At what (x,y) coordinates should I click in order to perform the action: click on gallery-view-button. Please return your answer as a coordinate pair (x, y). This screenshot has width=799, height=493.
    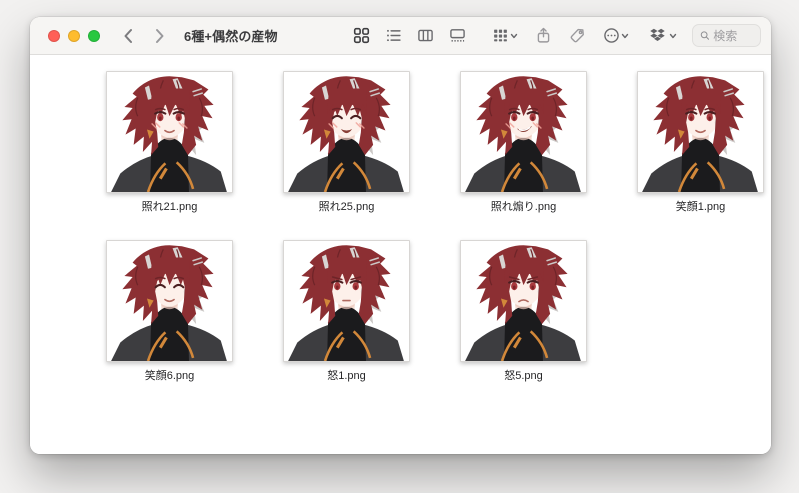
    Looking at the image, I should click on (457, 35).